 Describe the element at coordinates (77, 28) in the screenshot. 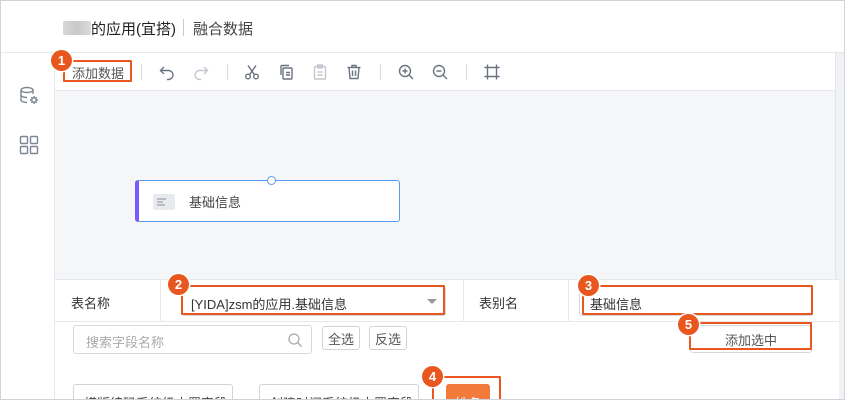

I see `blurred-owner-name` at that location.